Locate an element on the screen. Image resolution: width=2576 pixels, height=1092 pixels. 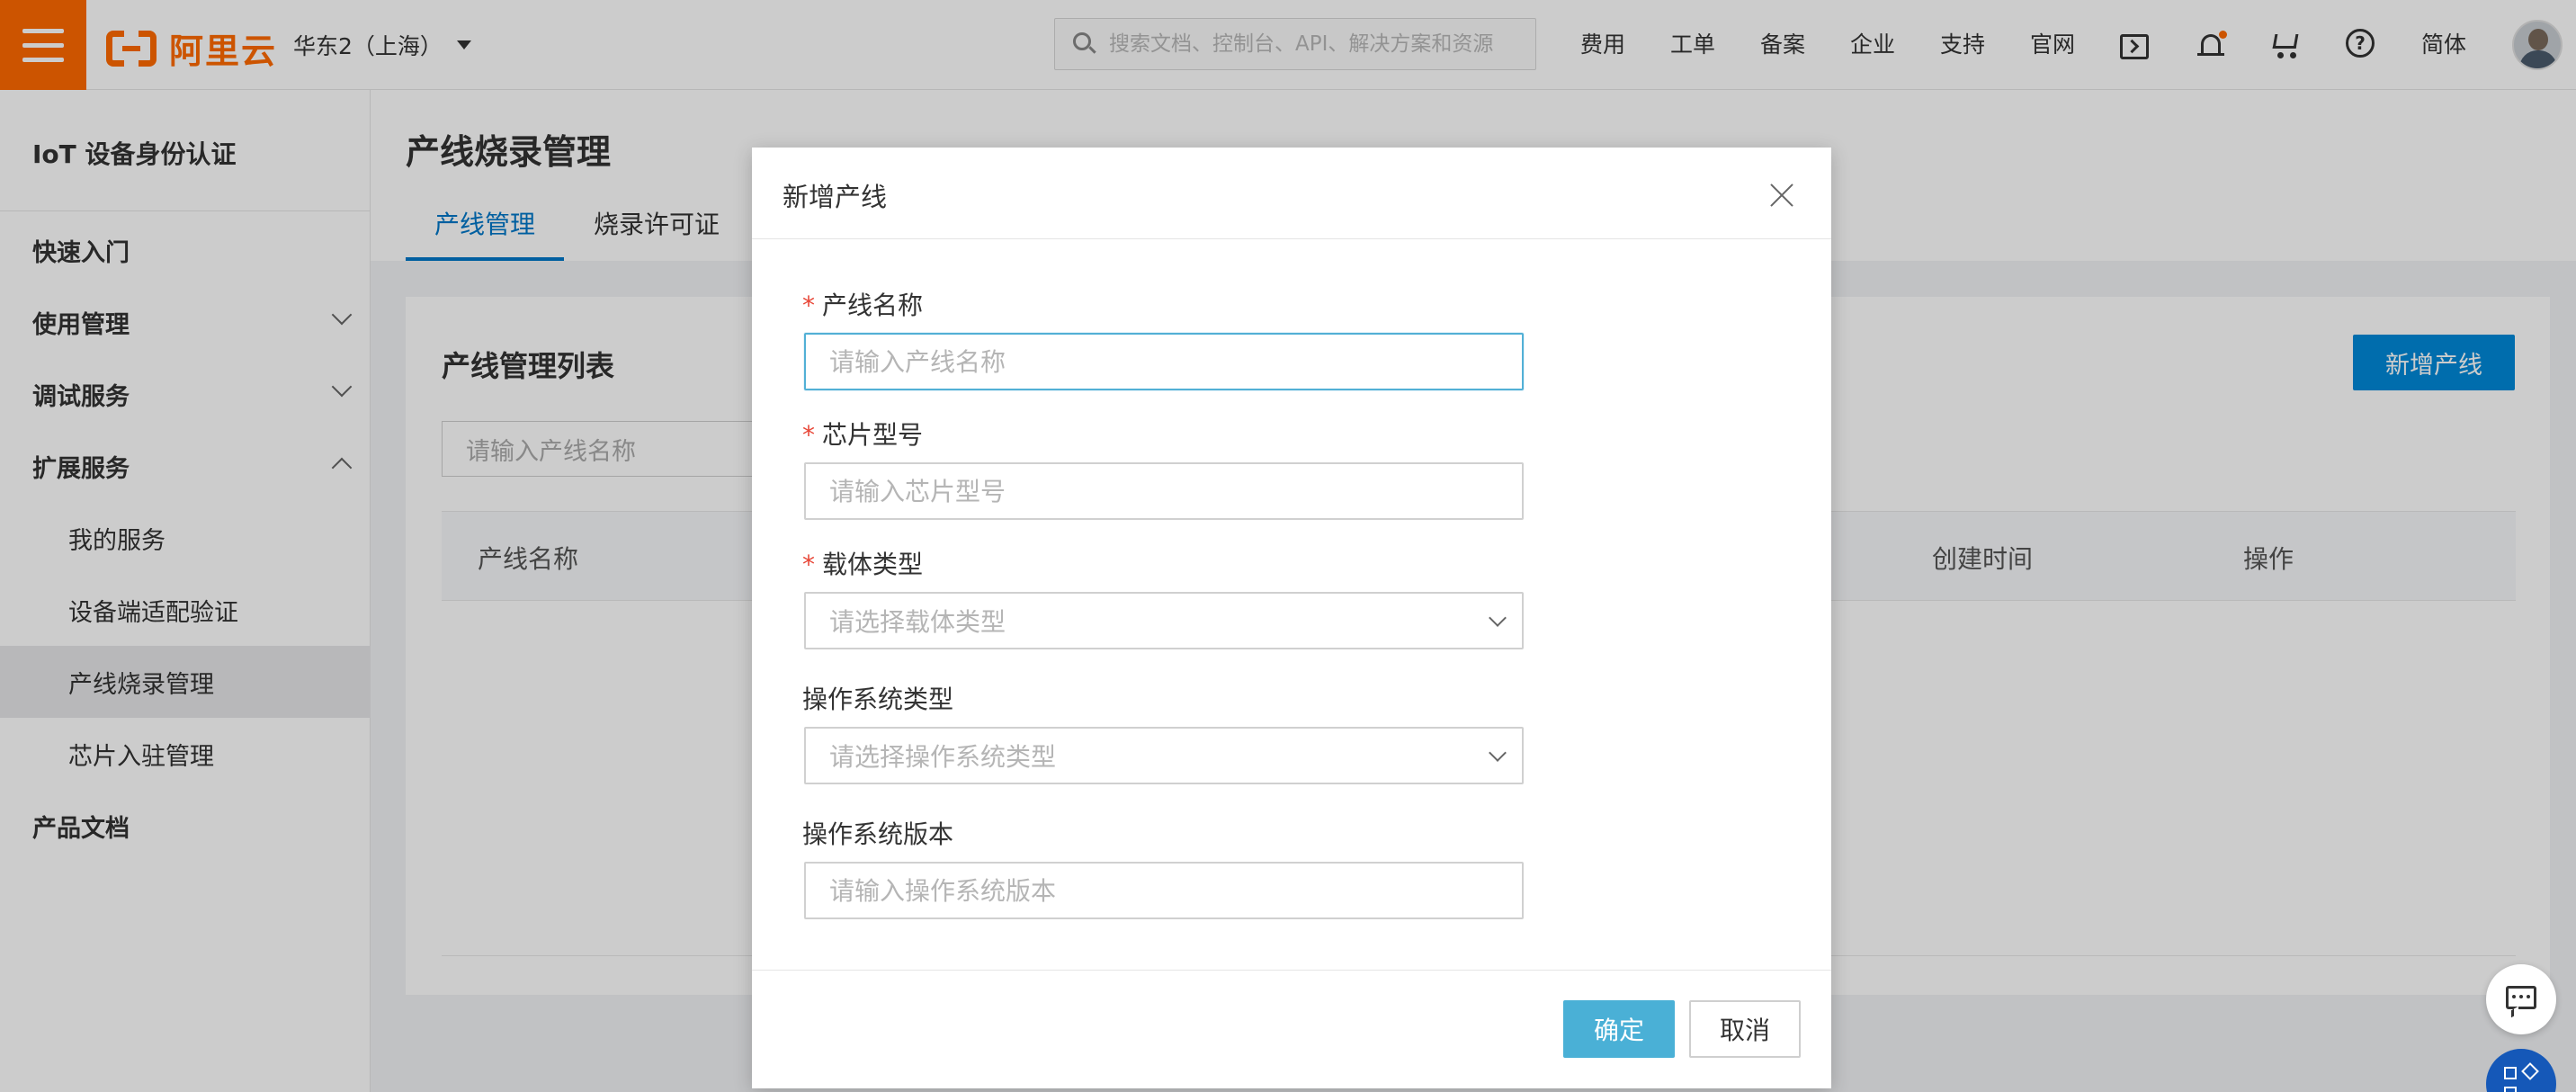
dialog-header: 新增产线 is located at coordinates (1291, 194).